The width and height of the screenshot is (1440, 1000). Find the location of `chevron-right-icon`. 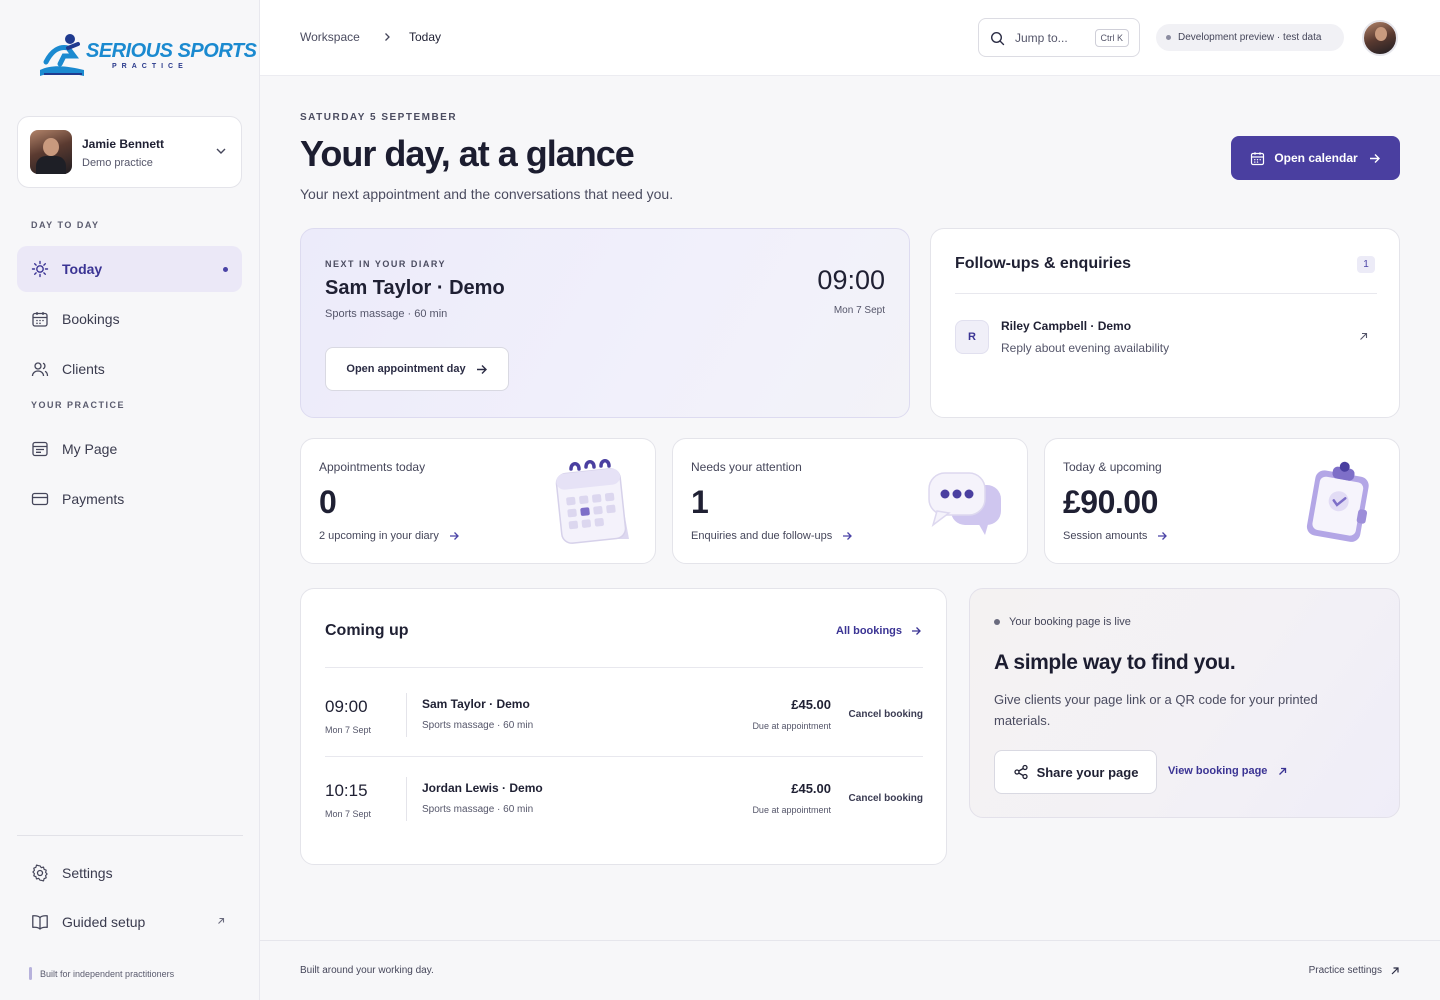

chevron-right-icon is located at coordinates (387, 37).